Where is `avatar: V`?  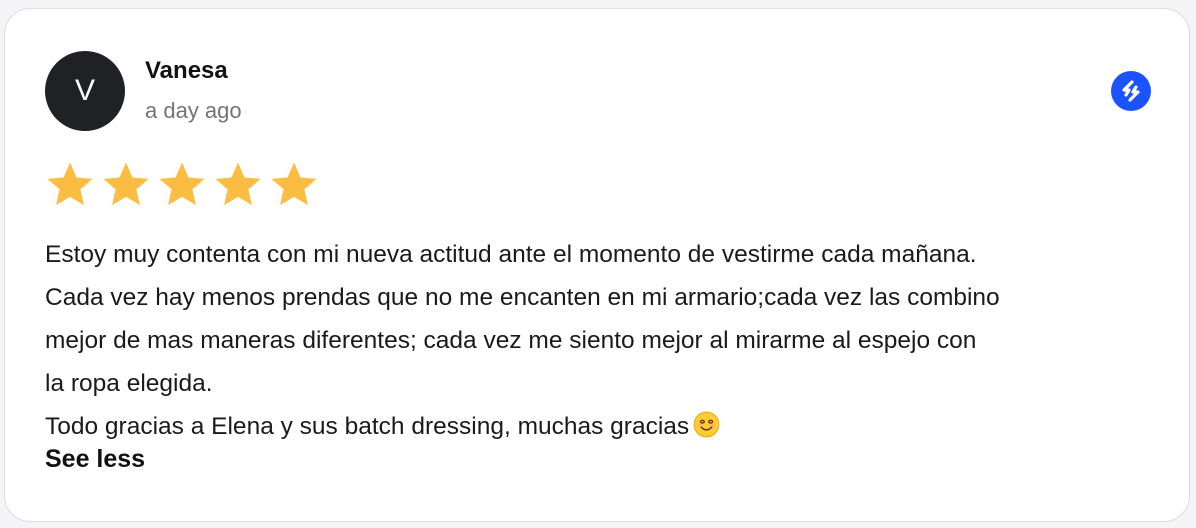 avatar: V is located at coordinates (85, 91).